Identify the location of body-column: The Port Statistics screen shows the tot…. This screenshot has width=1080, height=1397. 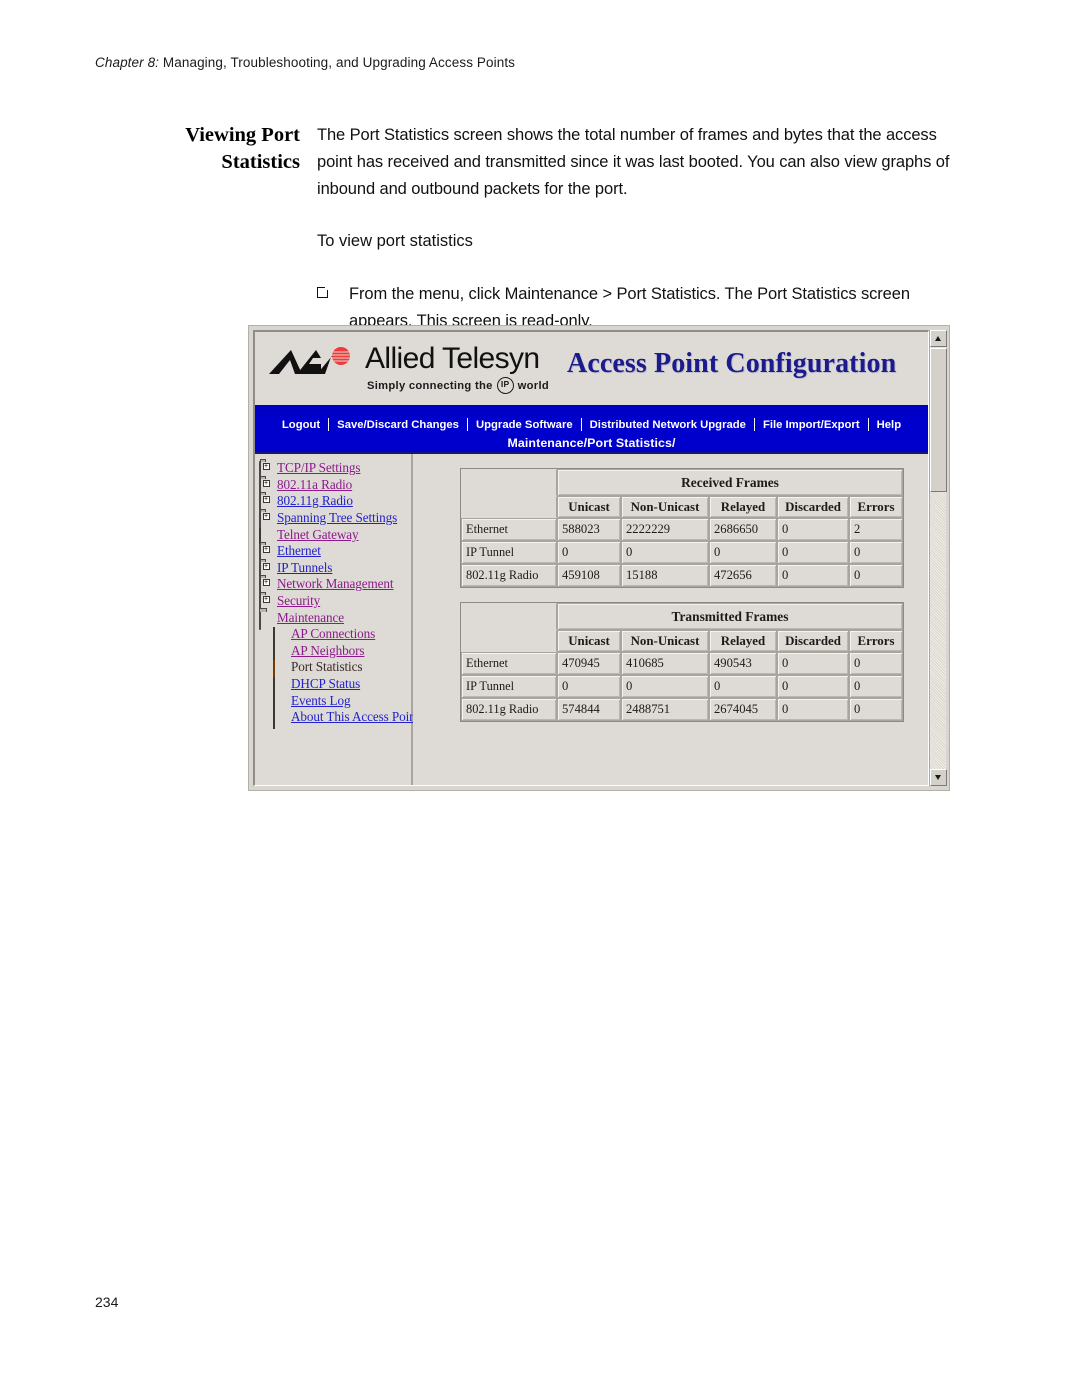
(637, 228).